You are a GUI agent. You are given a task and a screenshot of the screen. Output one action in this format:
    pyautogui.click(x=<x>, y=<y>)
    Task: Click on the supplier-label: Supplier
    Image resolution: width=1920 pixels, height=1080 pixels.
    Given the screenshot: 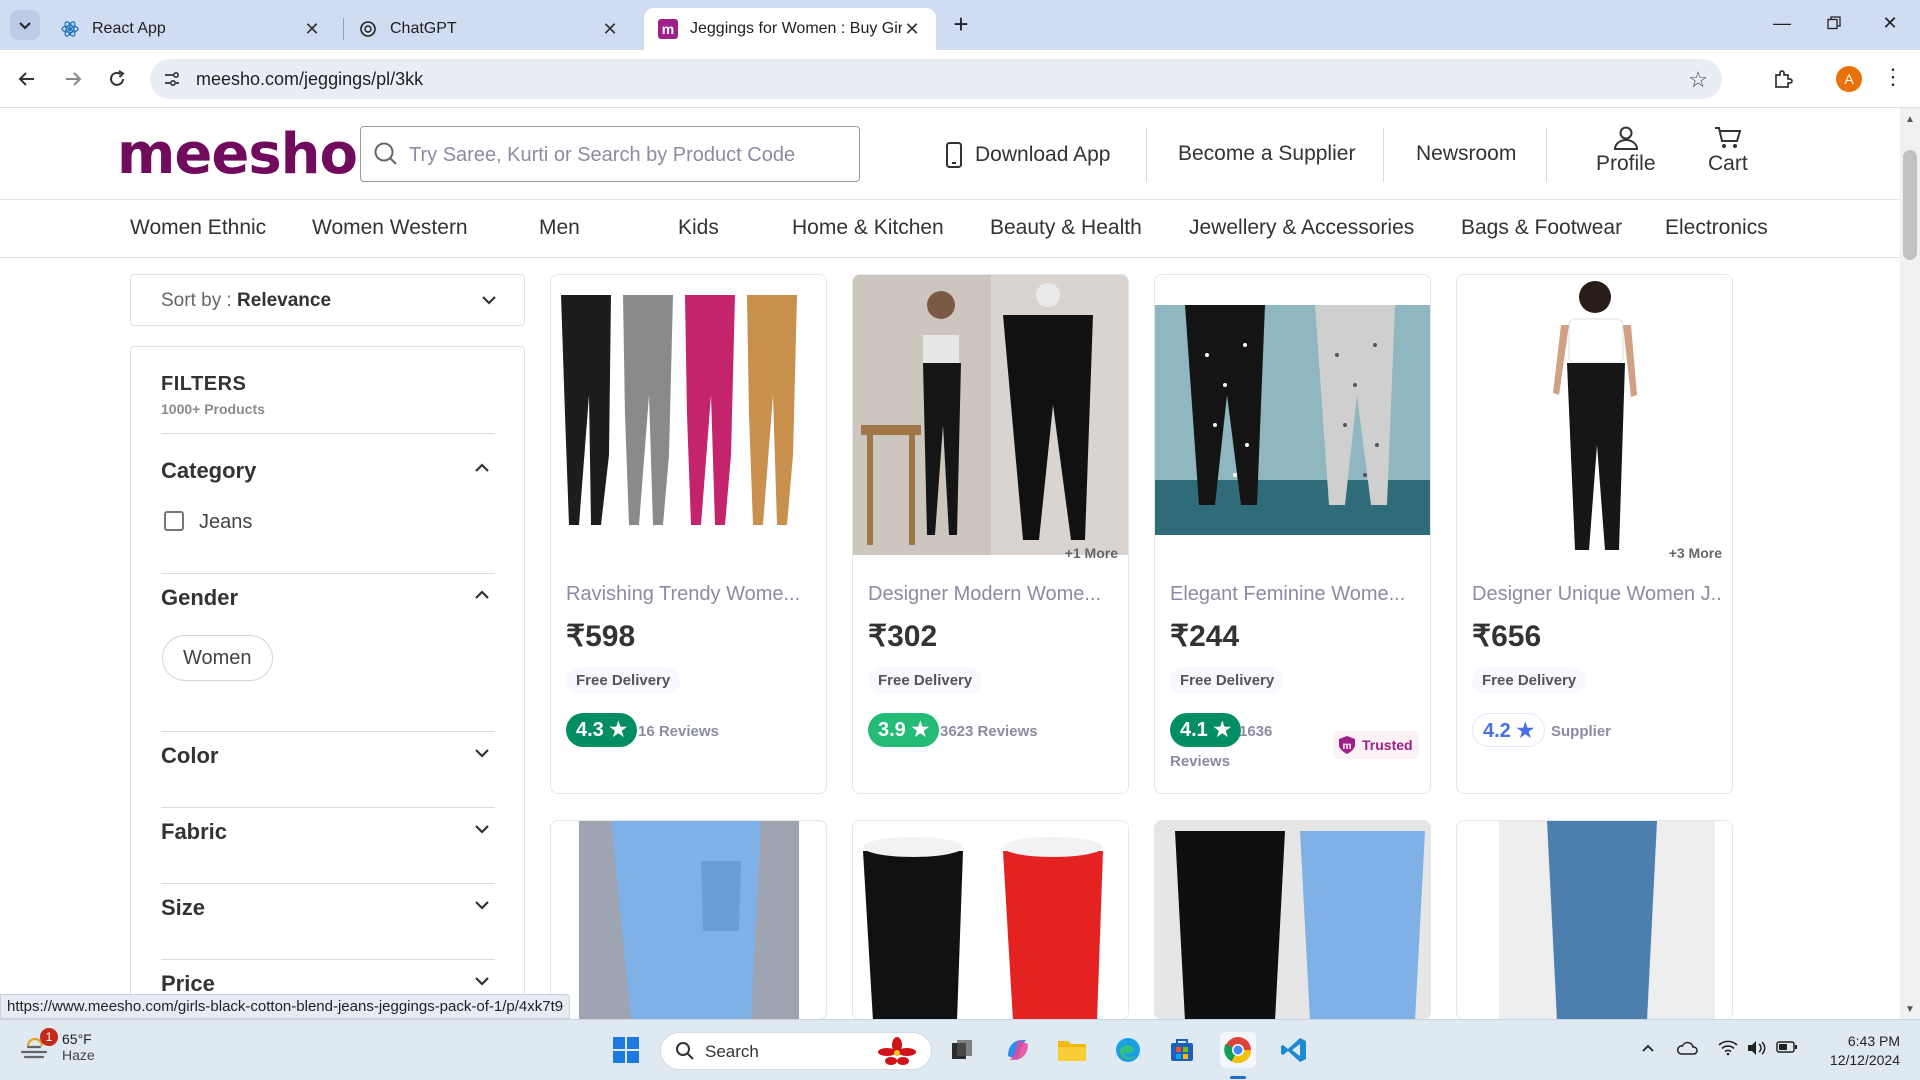 What is the action you would take?
    pyautogui.click(x=1581, y=731)
    